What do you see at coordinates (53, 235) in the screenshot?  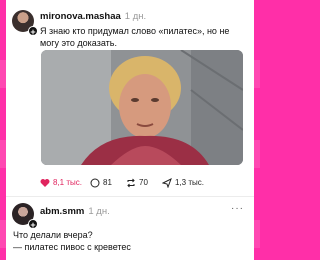 I see `post-text-line: Что делали вчера?` at bounding box center [53, 235].